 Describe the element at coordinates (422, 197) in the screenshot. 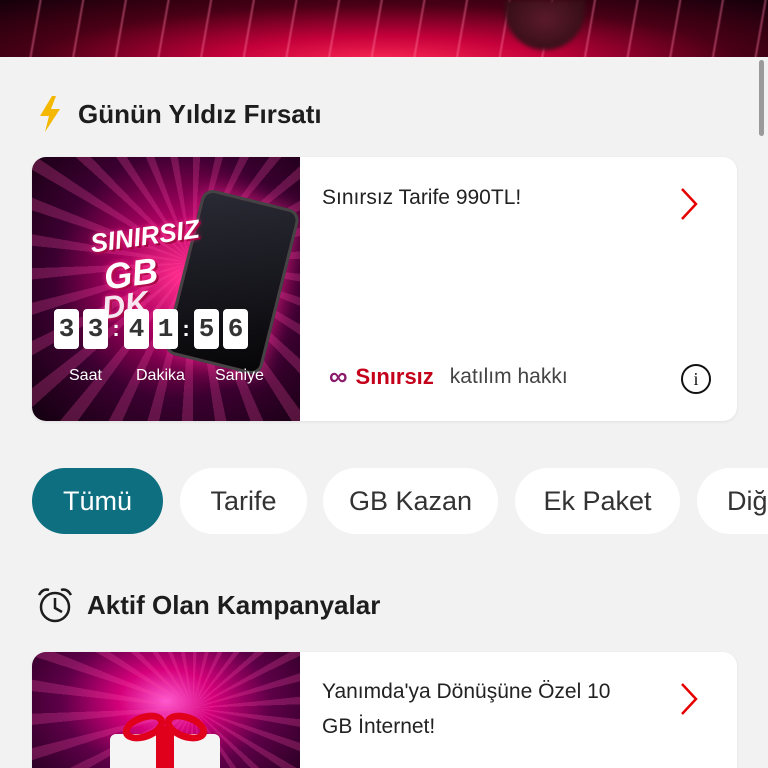

I see `star-deal-title: Sınırsız Tarife 990TL!` at that location.